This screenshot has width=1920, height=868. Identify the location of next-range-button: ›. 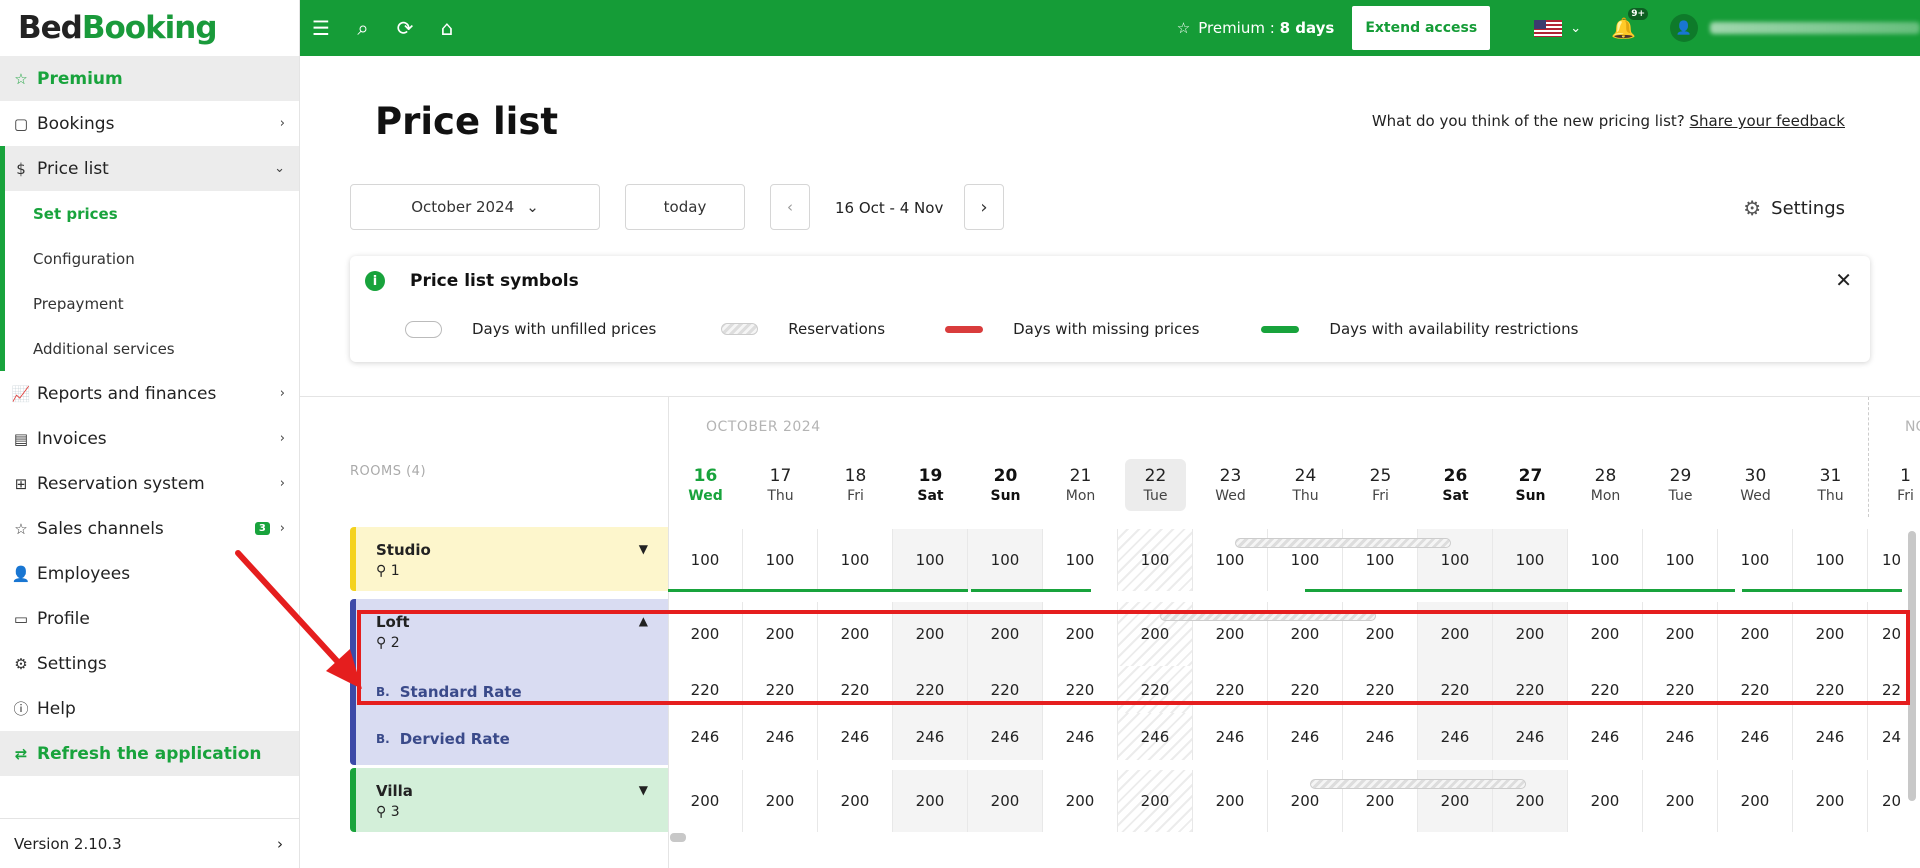
(984, 207).